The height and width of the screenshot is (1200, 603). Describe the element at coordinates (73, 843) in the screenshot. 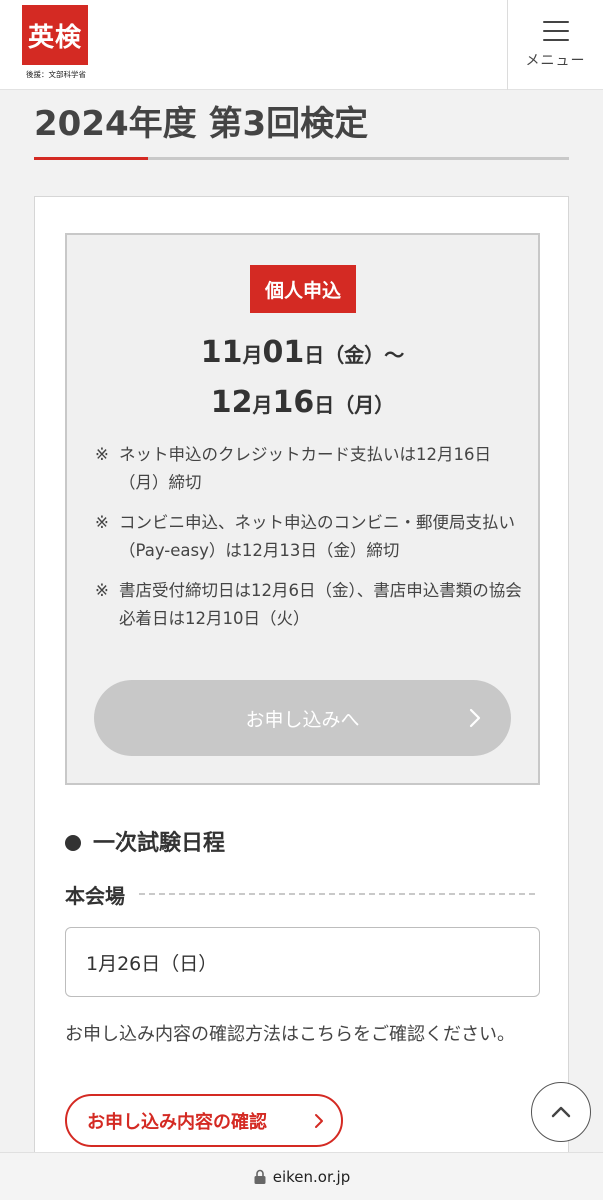

I see `bullet-dot-icon` at that location.